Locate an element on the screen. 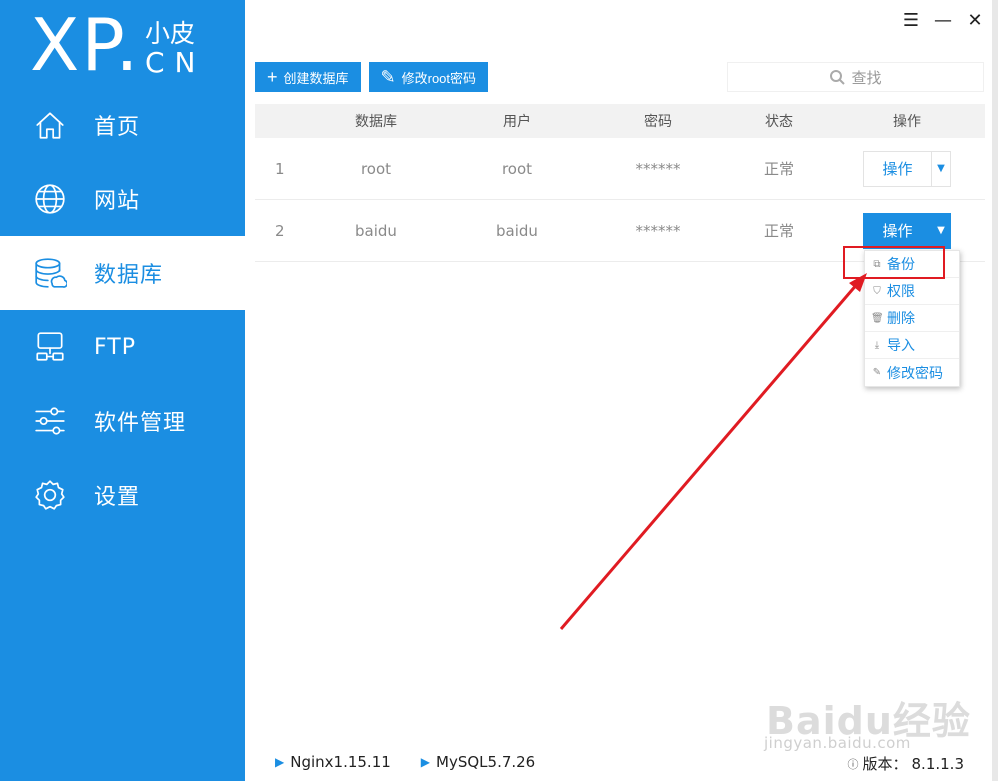 The width and height of the screenshot is (998, 781). create-database-label: 创建数据库 is located at coordinates (316, 78).